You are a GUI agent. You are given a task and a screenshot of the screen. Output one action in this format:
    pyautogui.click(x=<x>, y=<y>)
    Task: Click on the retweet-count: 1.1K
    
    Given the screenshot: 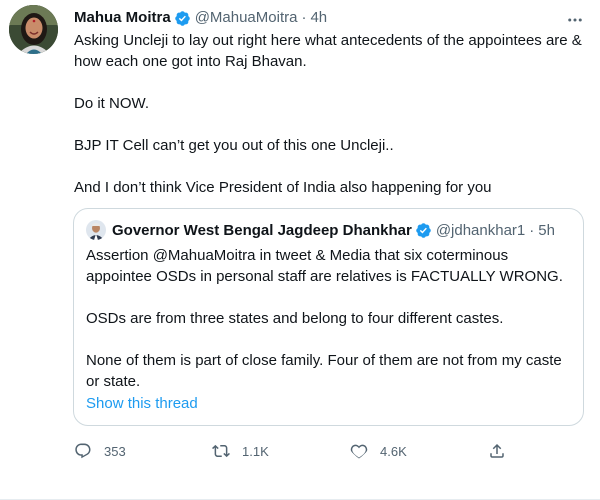 What is the action you would take?
    pyautogui.click(x=255, y=451)
    